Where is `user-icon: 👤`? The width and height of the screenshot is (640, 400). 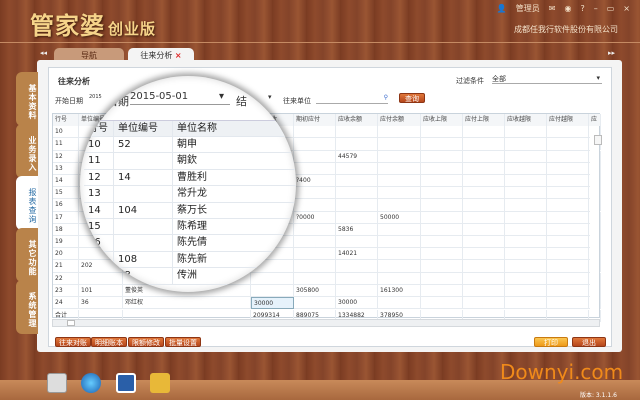
user-icon: 👤 is located at coordinates (502, 8).